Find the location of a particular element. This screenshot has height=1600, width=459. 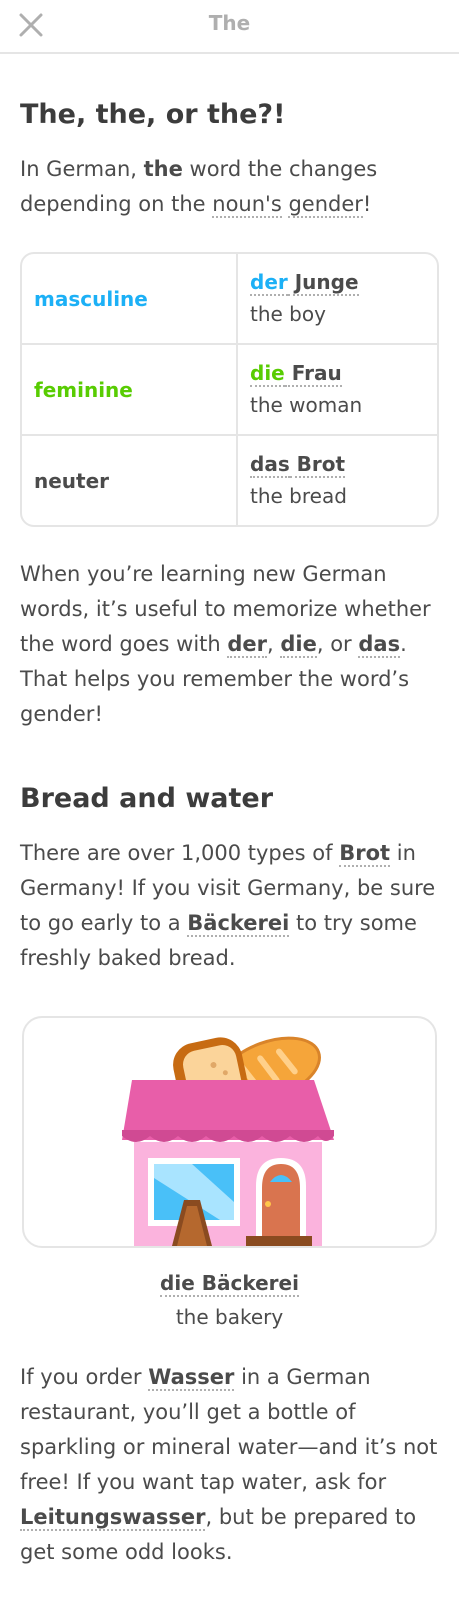

article-die: die is located at coordinates (267, 374).